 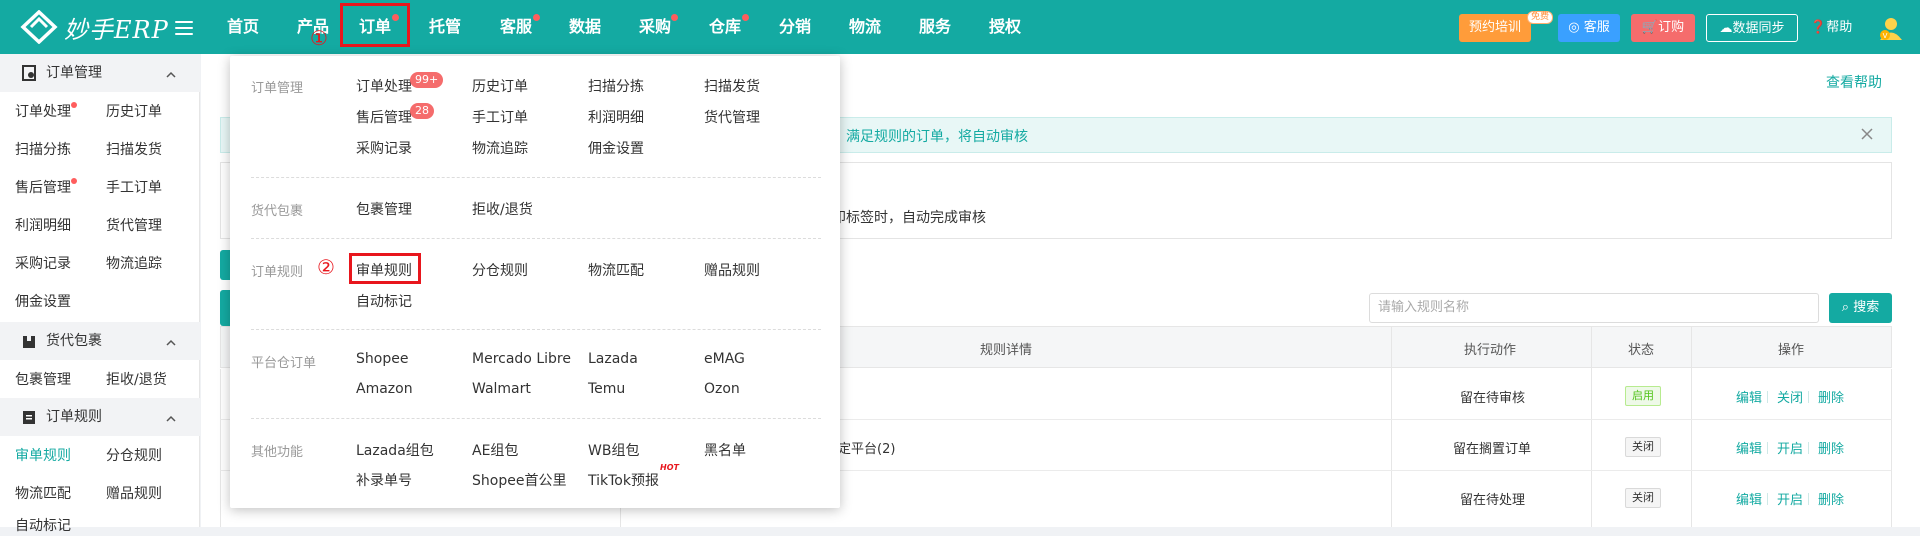 I want to click on dropdown-item-reject-return: 拒收/退货, so click(x=502, y=209).